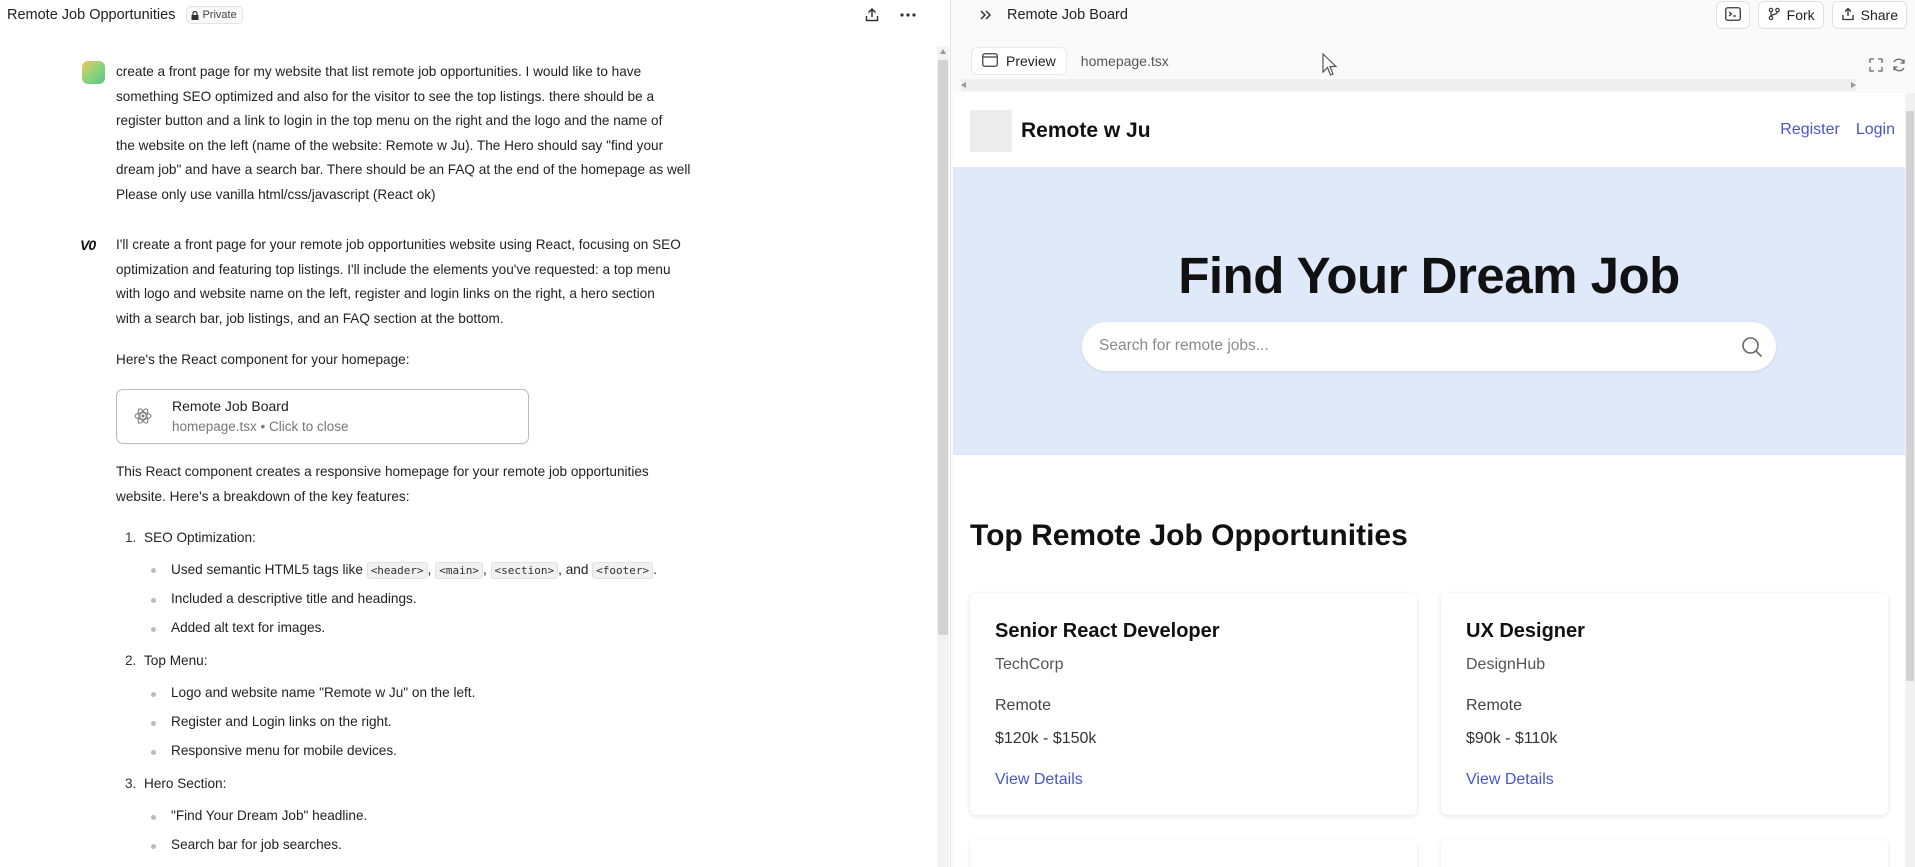  What do you see at coordinates (623, 570) in the screenshot?
I see `code-tag: <footer>` at bounding box center [623, 570].